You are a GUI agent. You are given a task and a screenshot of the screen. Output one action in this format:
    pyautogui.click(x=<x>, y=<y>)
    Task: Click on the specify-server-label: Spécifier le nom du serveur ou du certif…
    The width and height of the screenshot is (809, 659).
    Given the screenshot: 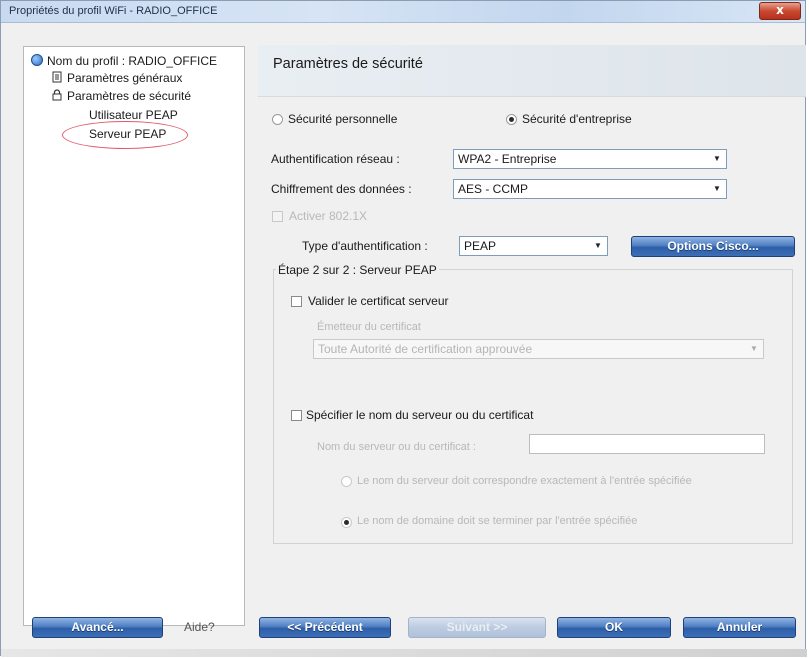 What is the action you would take?
    pyautogui.click(x=420, y=415)
    